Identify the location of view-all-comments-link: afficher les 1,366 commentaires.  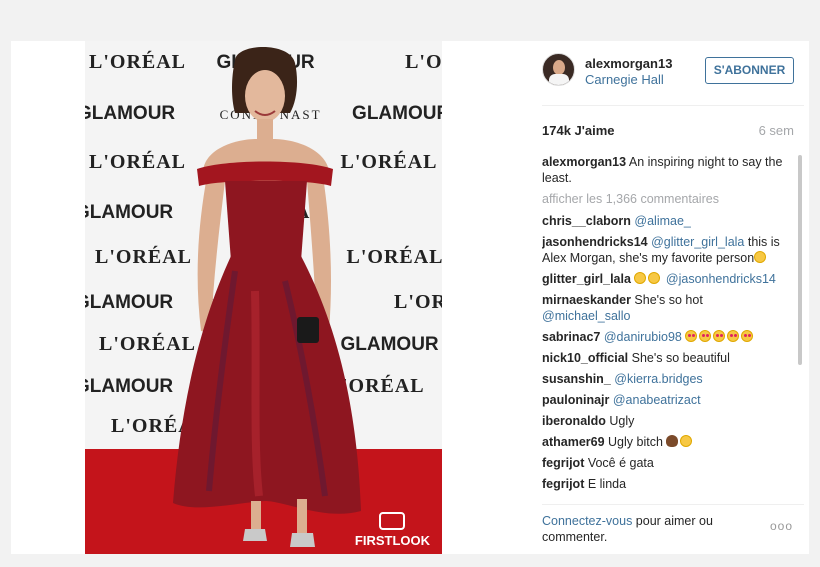
(667, 199).